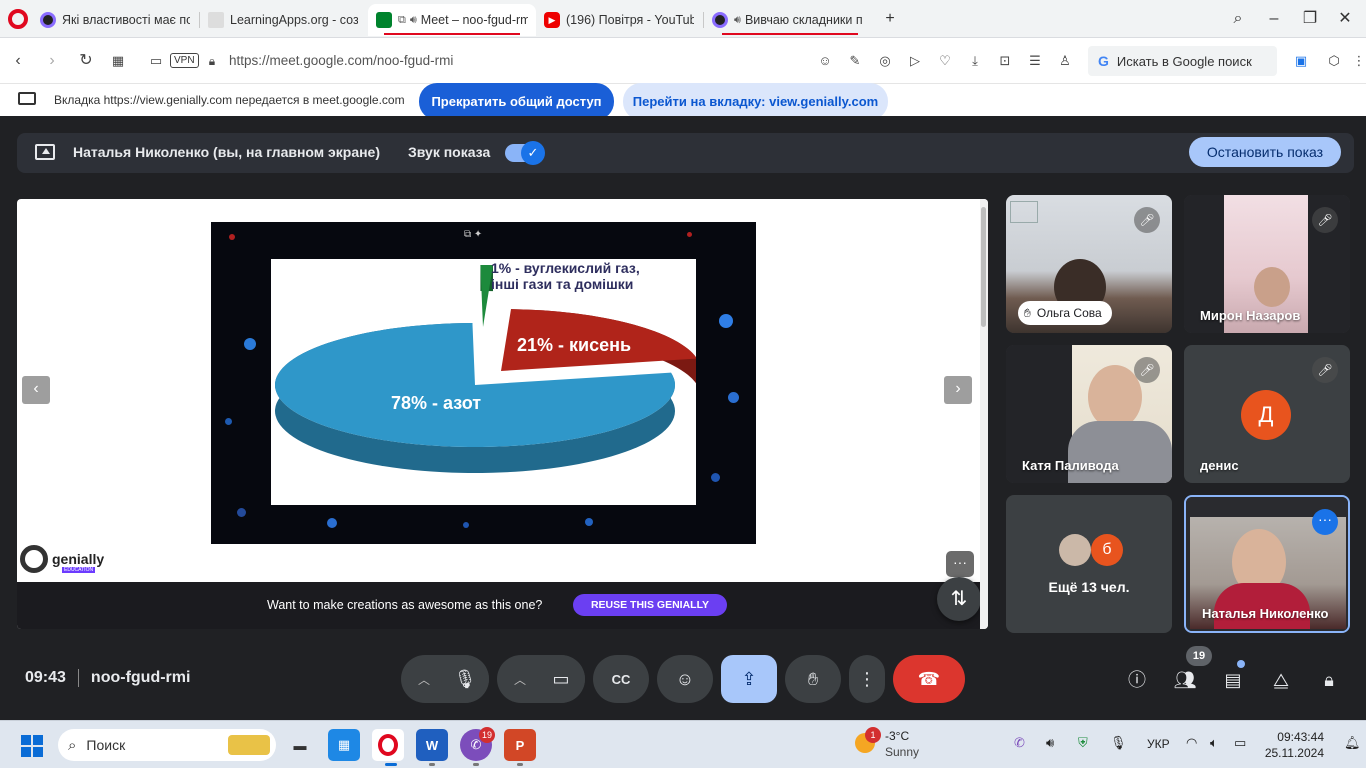  What do you see at coordinates (959, 599) in the screenshot?
I see `swap-arrows-icon: ⇅` at bounding box center [959, 599].